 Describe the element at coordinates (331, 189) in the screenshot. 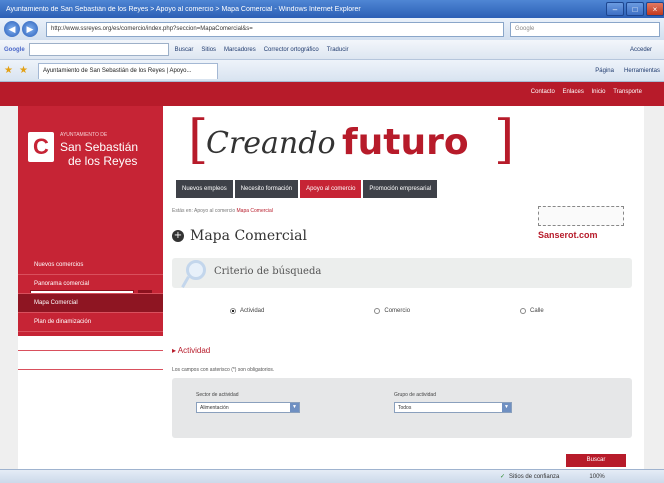

I see `nav-tab-commerce: Apoyo al comercio` at that location.